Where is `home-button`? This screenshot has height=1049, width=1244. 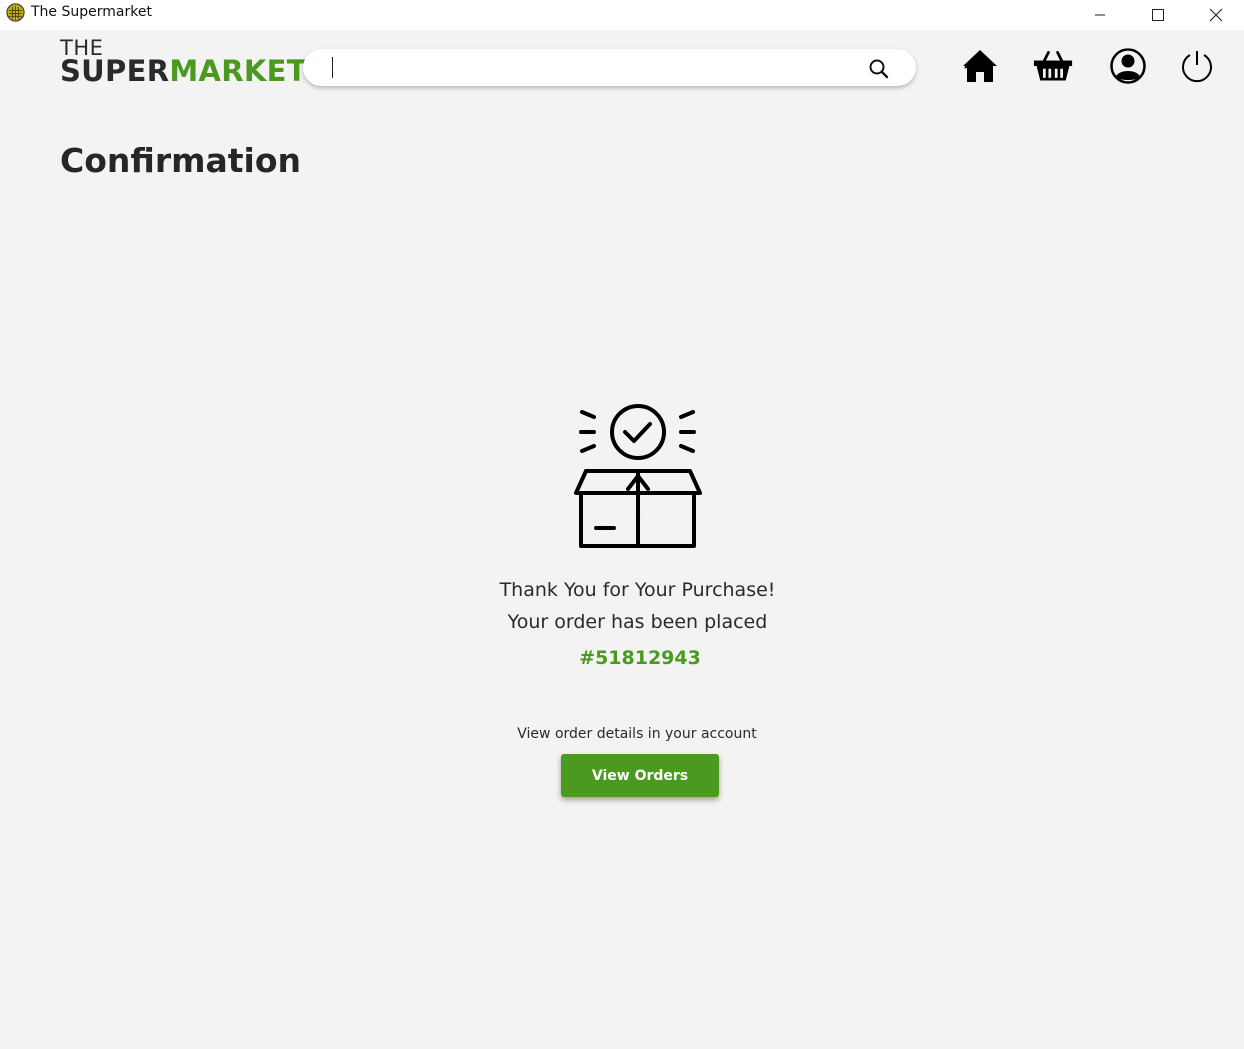 home-button is located at coordinates (980, 66).